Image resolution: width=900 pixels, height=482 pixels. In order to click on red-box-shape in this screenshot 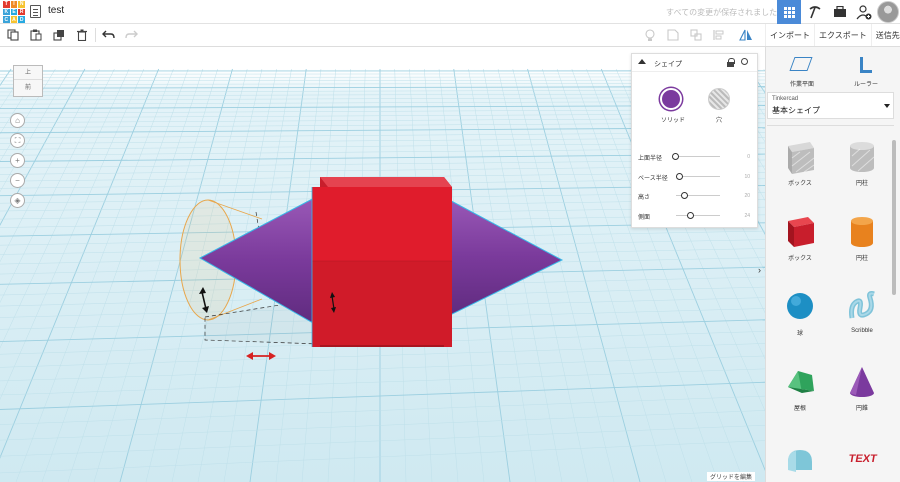, I will do `click(381, 262)`.